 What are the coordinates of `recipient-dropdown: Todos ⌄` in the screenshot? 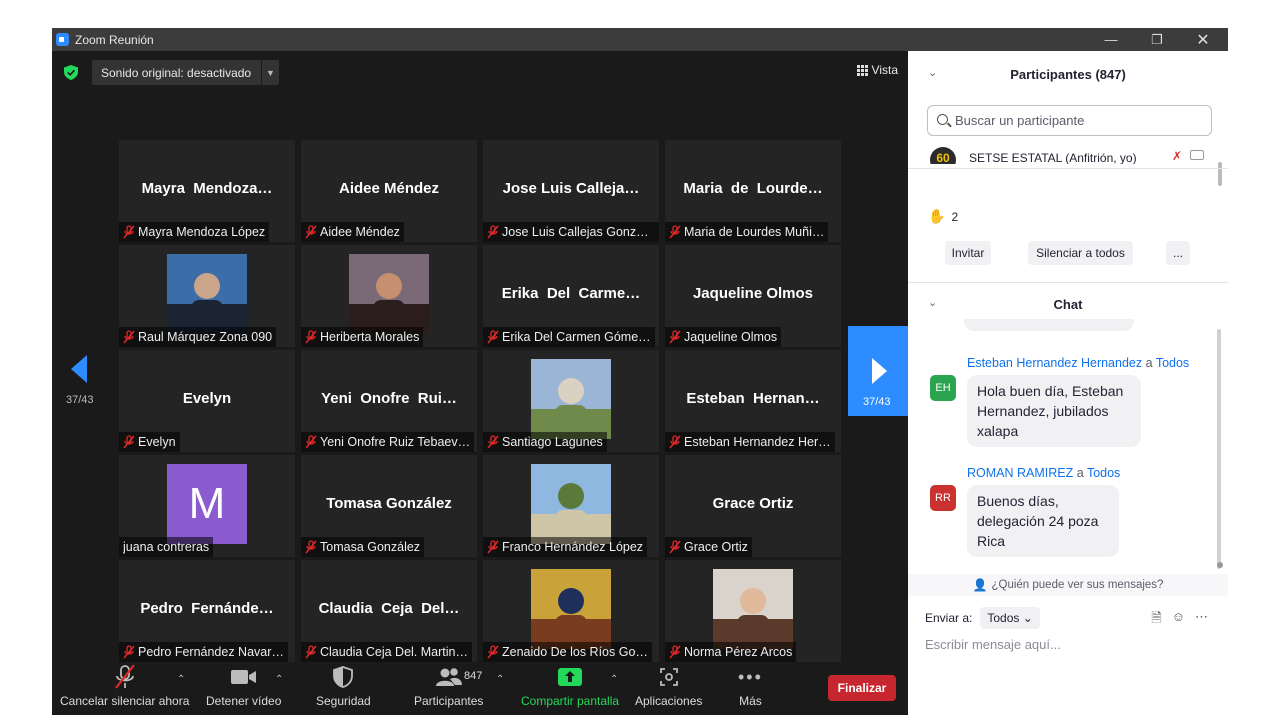 It's located at (1010, 618).